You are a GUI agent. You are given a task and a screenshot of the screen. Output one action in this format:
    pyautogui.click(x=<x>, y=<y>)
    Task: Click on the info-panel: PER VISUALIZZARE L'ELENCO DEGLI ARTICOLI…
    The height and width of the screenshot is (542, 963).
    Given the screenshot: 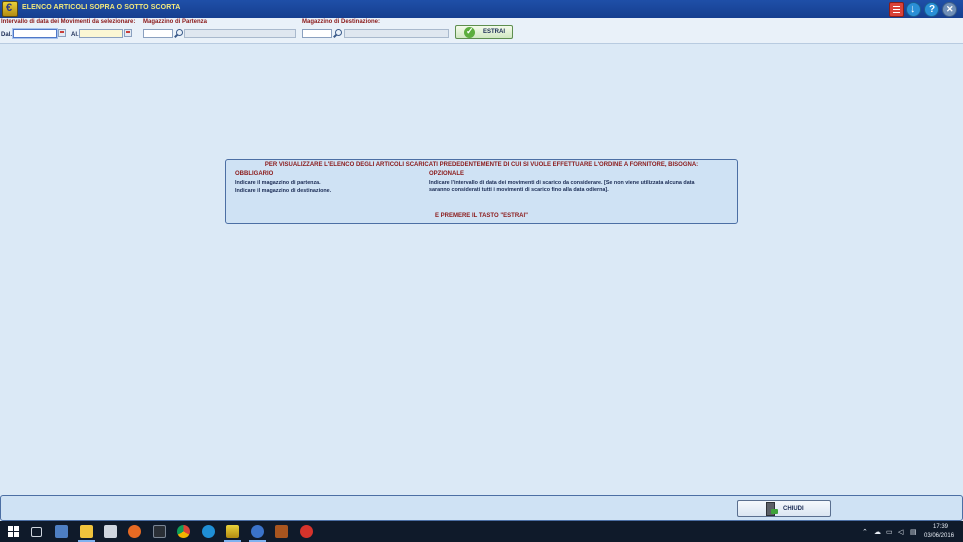 What is the action you would take?
    pyautogui.click(x=481, y=191)
    